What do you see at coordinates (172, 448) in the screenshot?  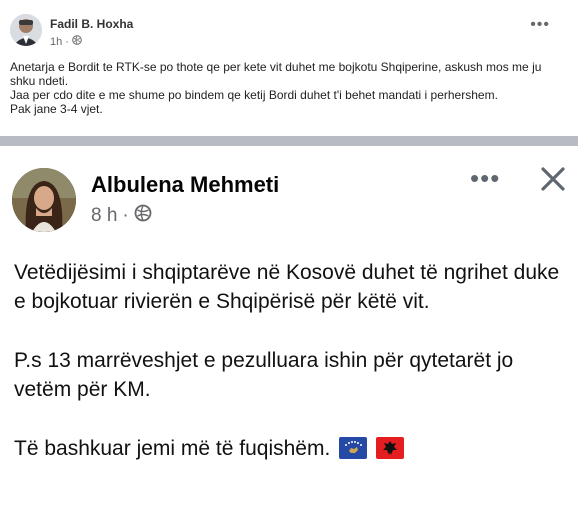 I see `post-paragraph: Të bashkuar jemi më të fuqishëm.` at bounding box center [172, 448].